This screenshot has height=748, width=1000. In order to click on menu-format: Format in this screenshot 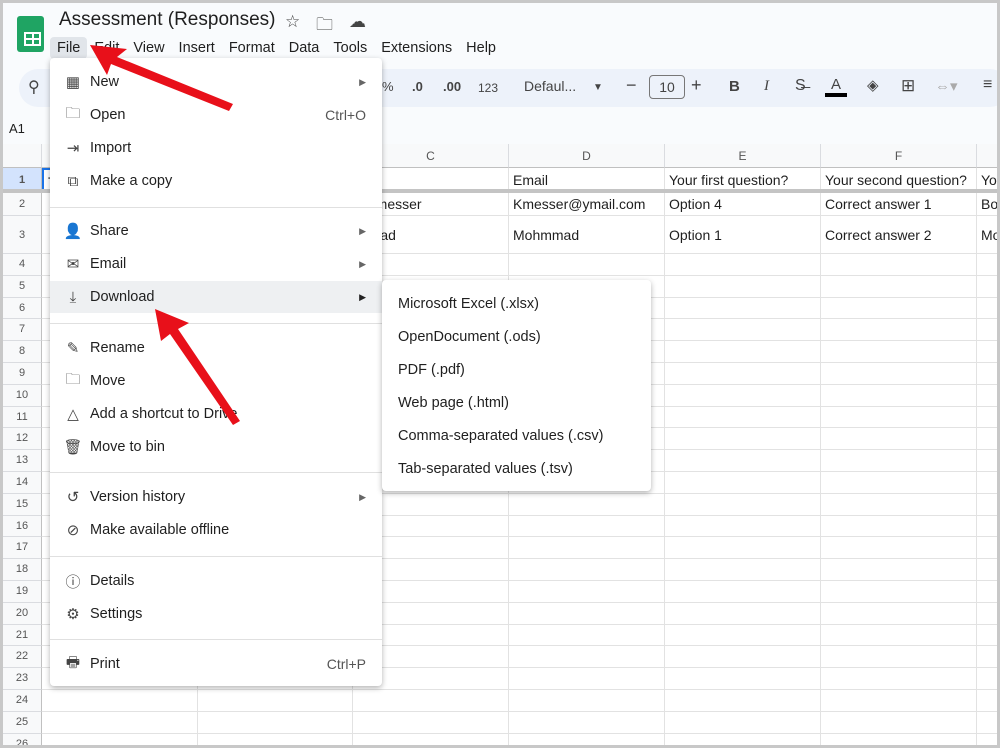, I will do `click(252, 48)`.